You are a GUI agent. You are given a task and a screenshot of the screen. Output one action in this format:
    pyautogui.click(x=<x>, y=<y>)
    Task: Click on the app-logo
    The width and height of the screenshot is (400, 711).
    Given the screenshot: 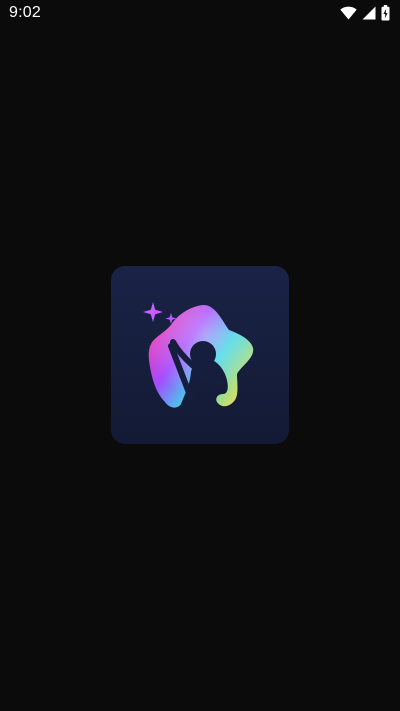 What is the action you would take?
    pyautogui.click(x=200, y=355)
    